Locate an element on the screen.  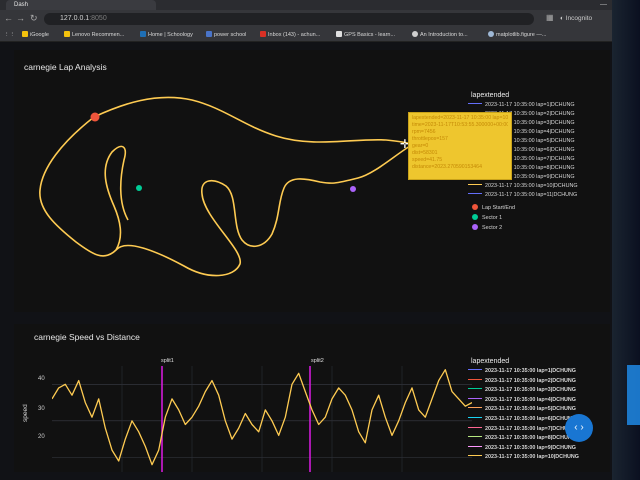
y-tick-30: 30 is located at coordinates (41, 409).